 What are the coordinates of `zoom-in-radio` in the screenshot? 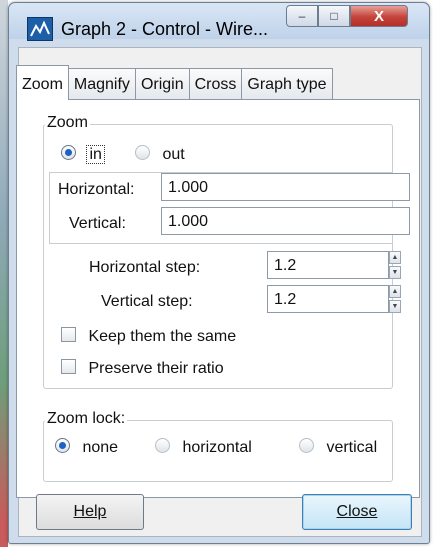 It's located at (68, 152).